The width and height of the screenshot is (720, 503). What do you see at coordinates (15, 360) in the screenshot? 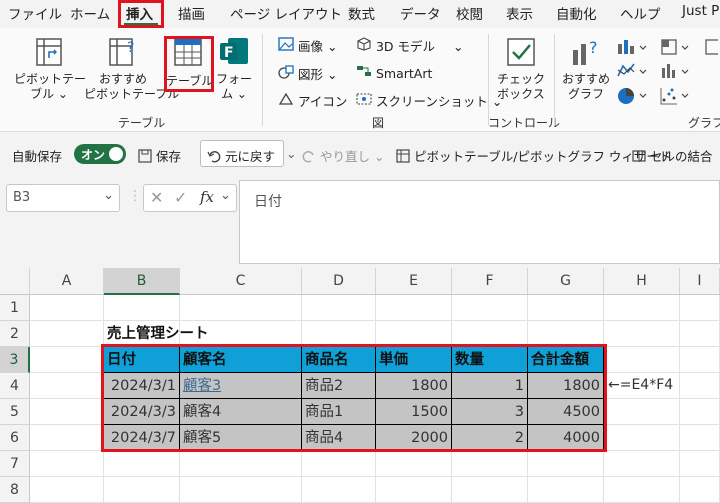
I see `row-header-3: 3` at bounding box center [15, 360].